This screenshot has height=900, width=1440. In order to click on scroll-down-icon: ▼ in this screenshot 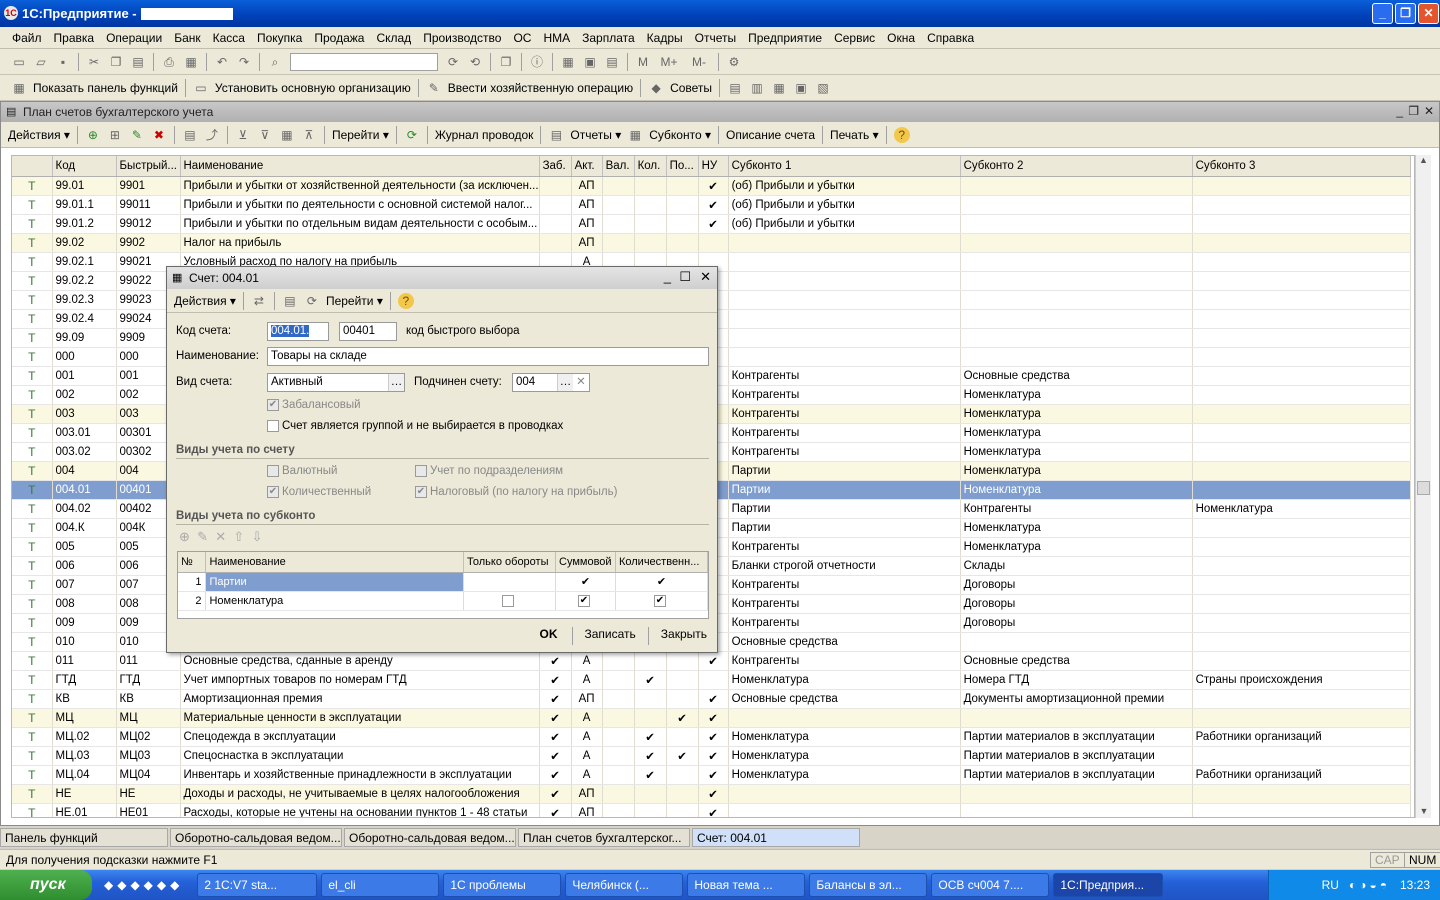, I will do `click(1424, 811)`.